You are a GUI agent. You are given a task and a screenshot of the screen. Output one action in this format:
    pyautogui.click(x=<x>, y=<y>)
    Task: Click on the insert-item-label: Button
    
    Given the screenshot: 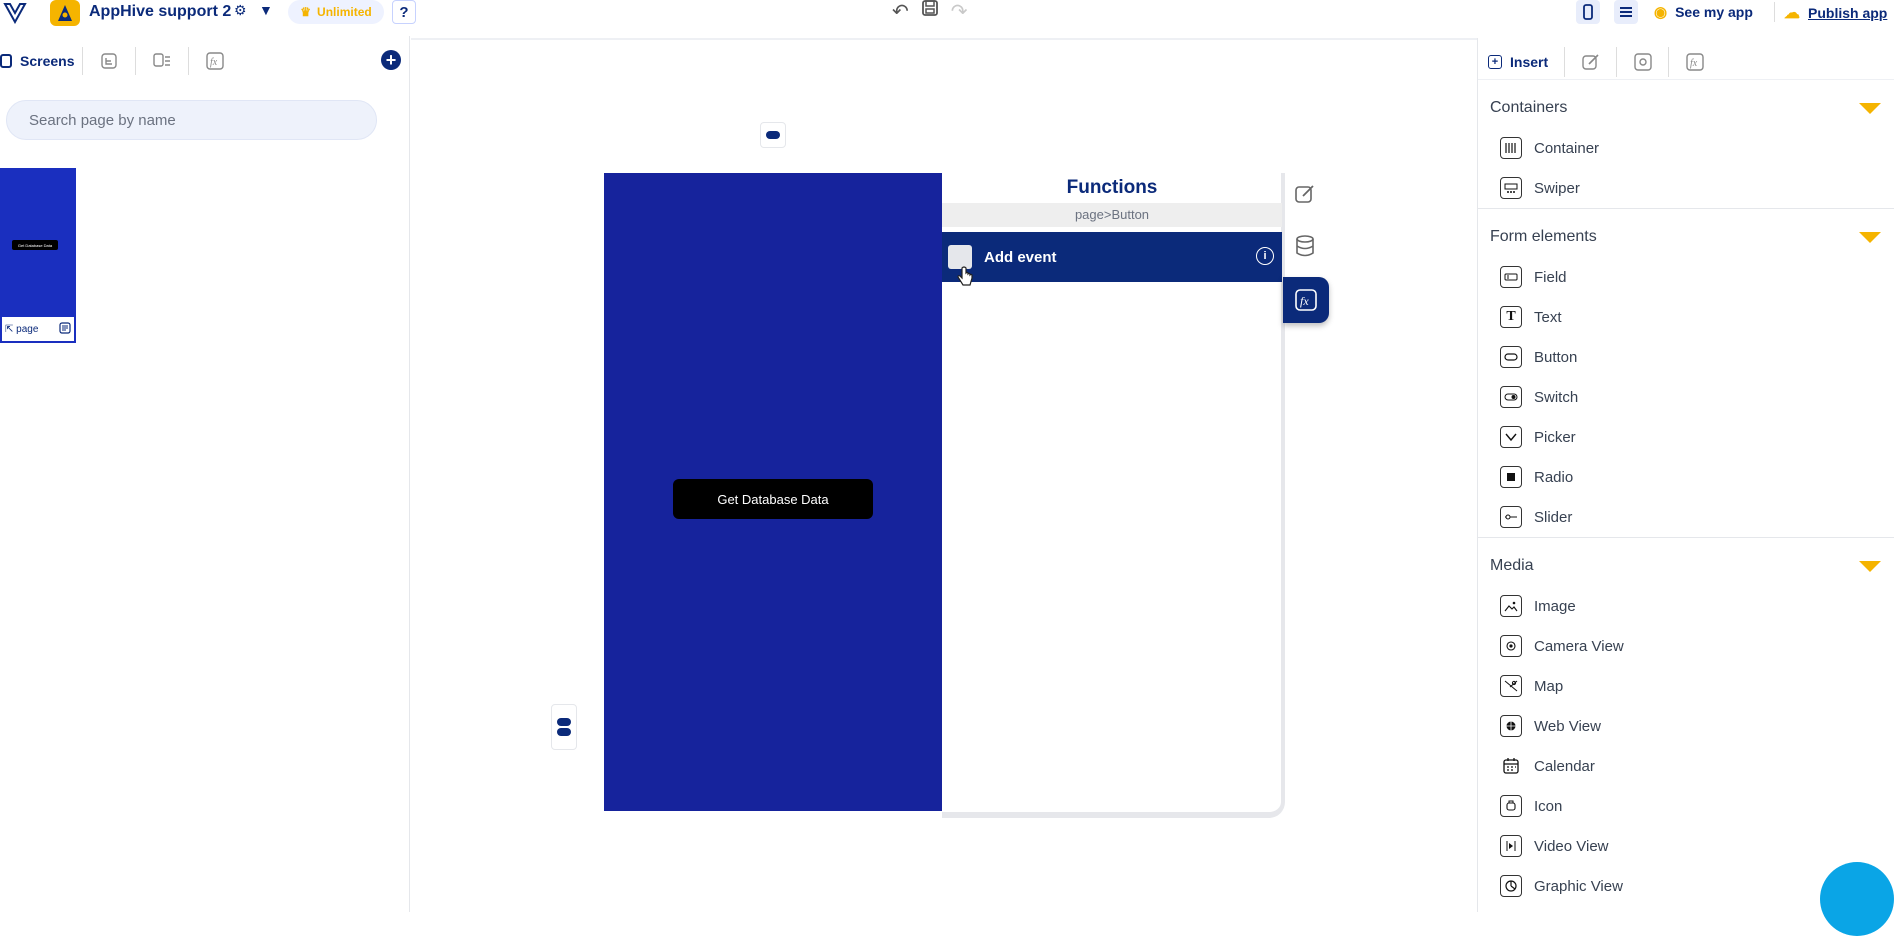 What is the action you would take?
    pyautogui.click(x=1556, y=357)
    